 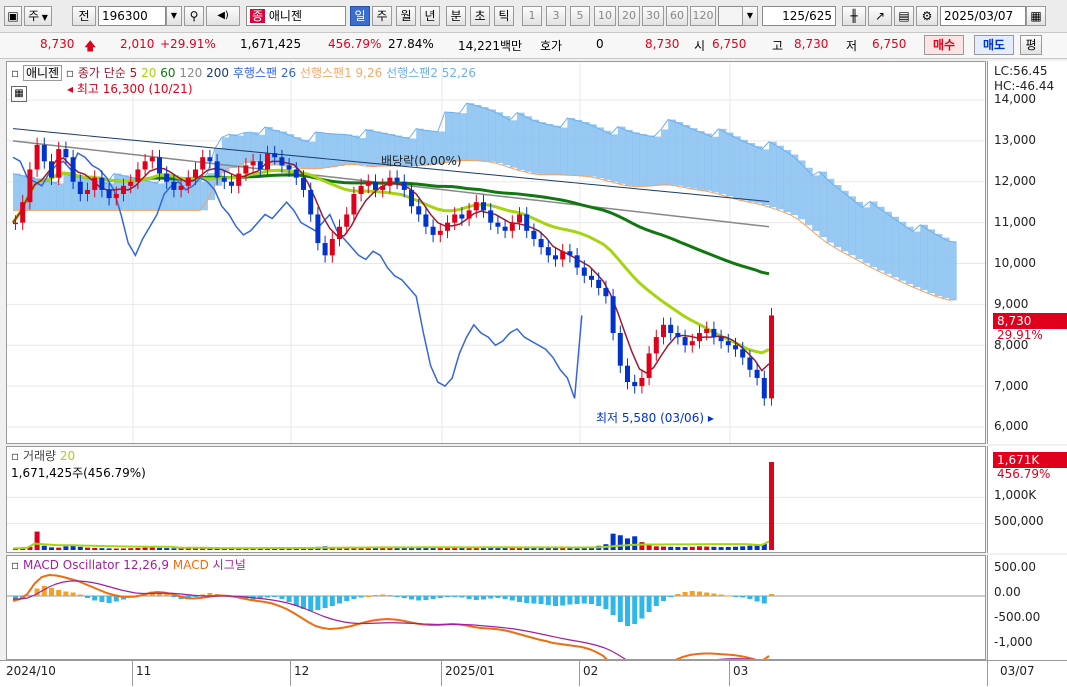 I want to click on interval-button-60: 60, so click(x=677, y=16).